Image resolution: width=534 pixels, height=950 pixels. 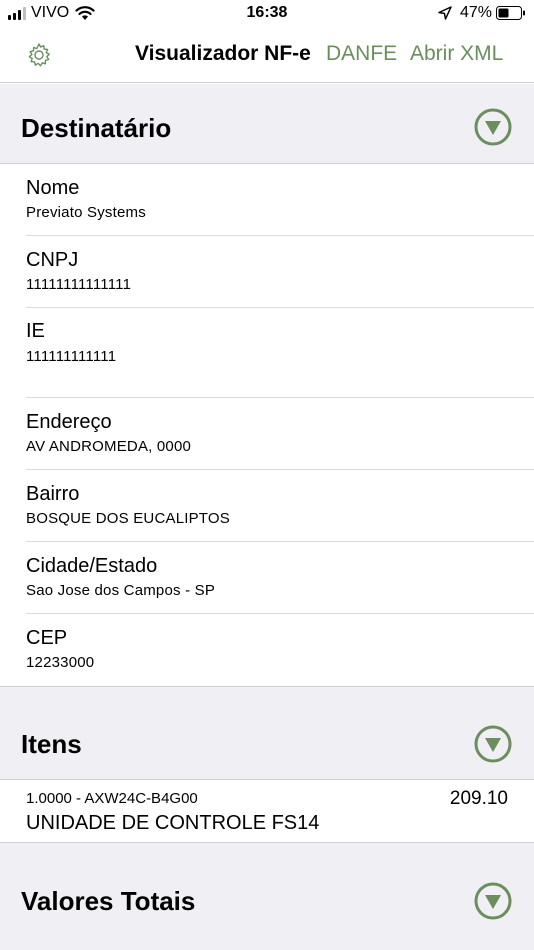 I want to click on field-value: Previato Systems, so click(x=86, y=212).